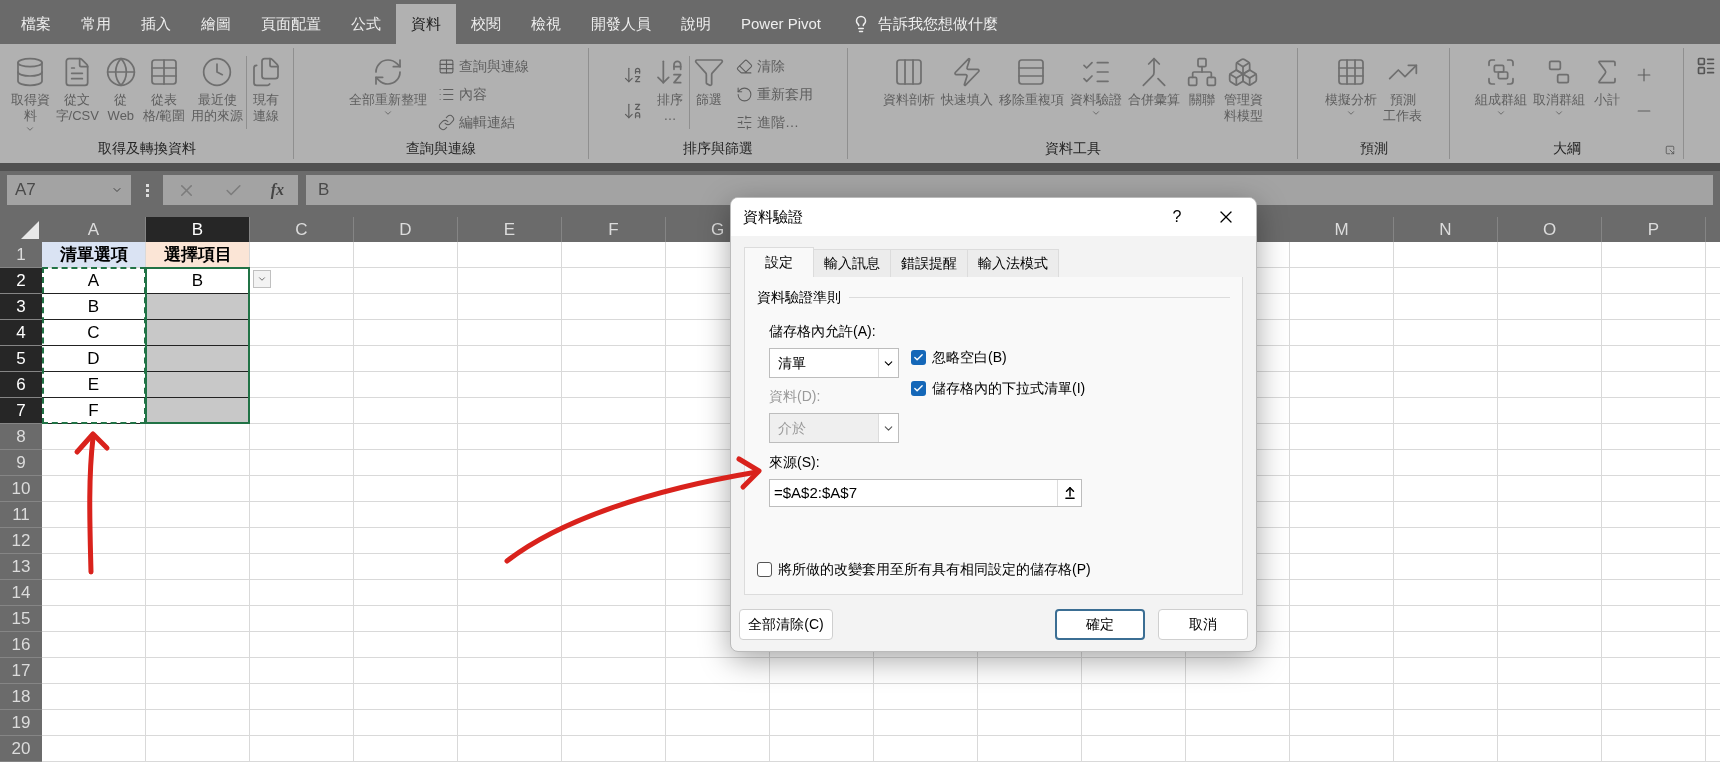  What do you see at coordinates (908, 92) in the screenshot?
I see `ribbon-button: 資料剖析` at bounding box center [908, 92].